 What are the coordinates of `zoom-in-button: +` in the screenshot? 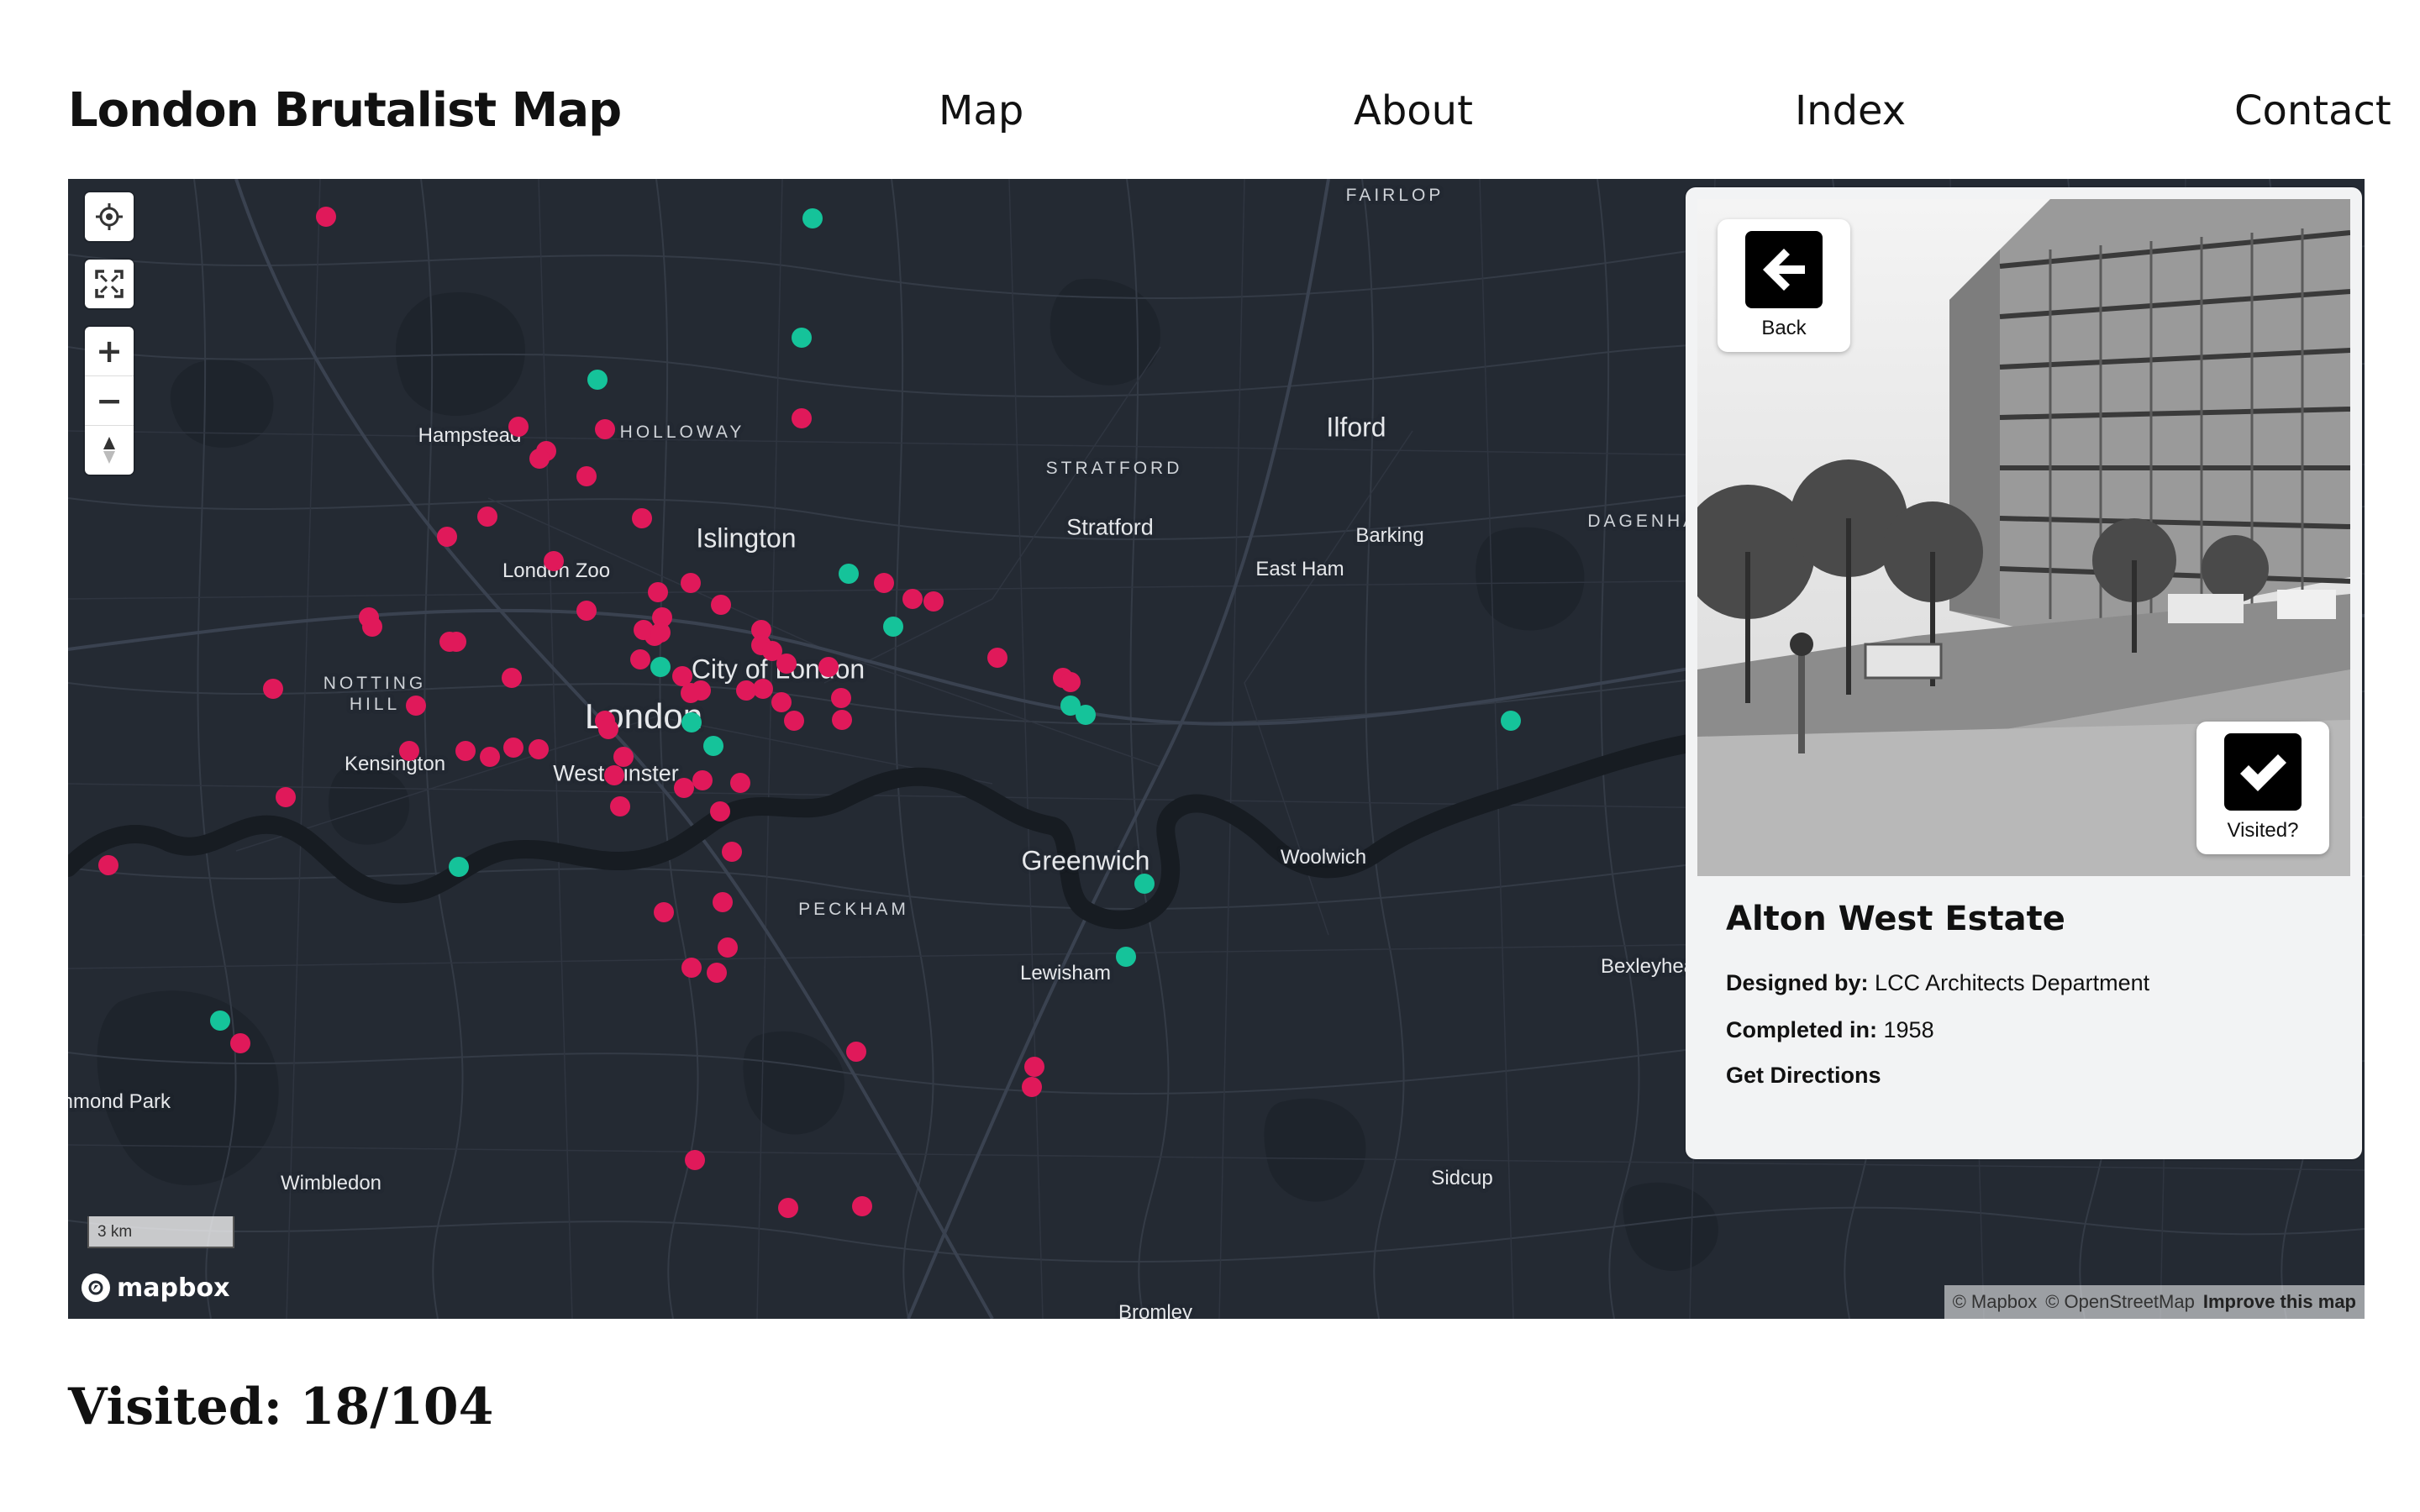 It's located at (109, 351).